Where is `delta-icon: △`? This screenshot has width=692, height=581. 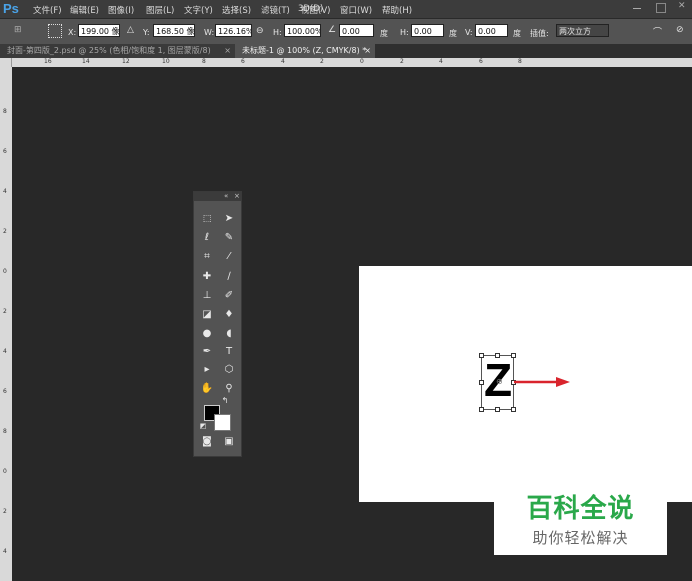
delta-icon: △ is located at coordinates (130, 30).